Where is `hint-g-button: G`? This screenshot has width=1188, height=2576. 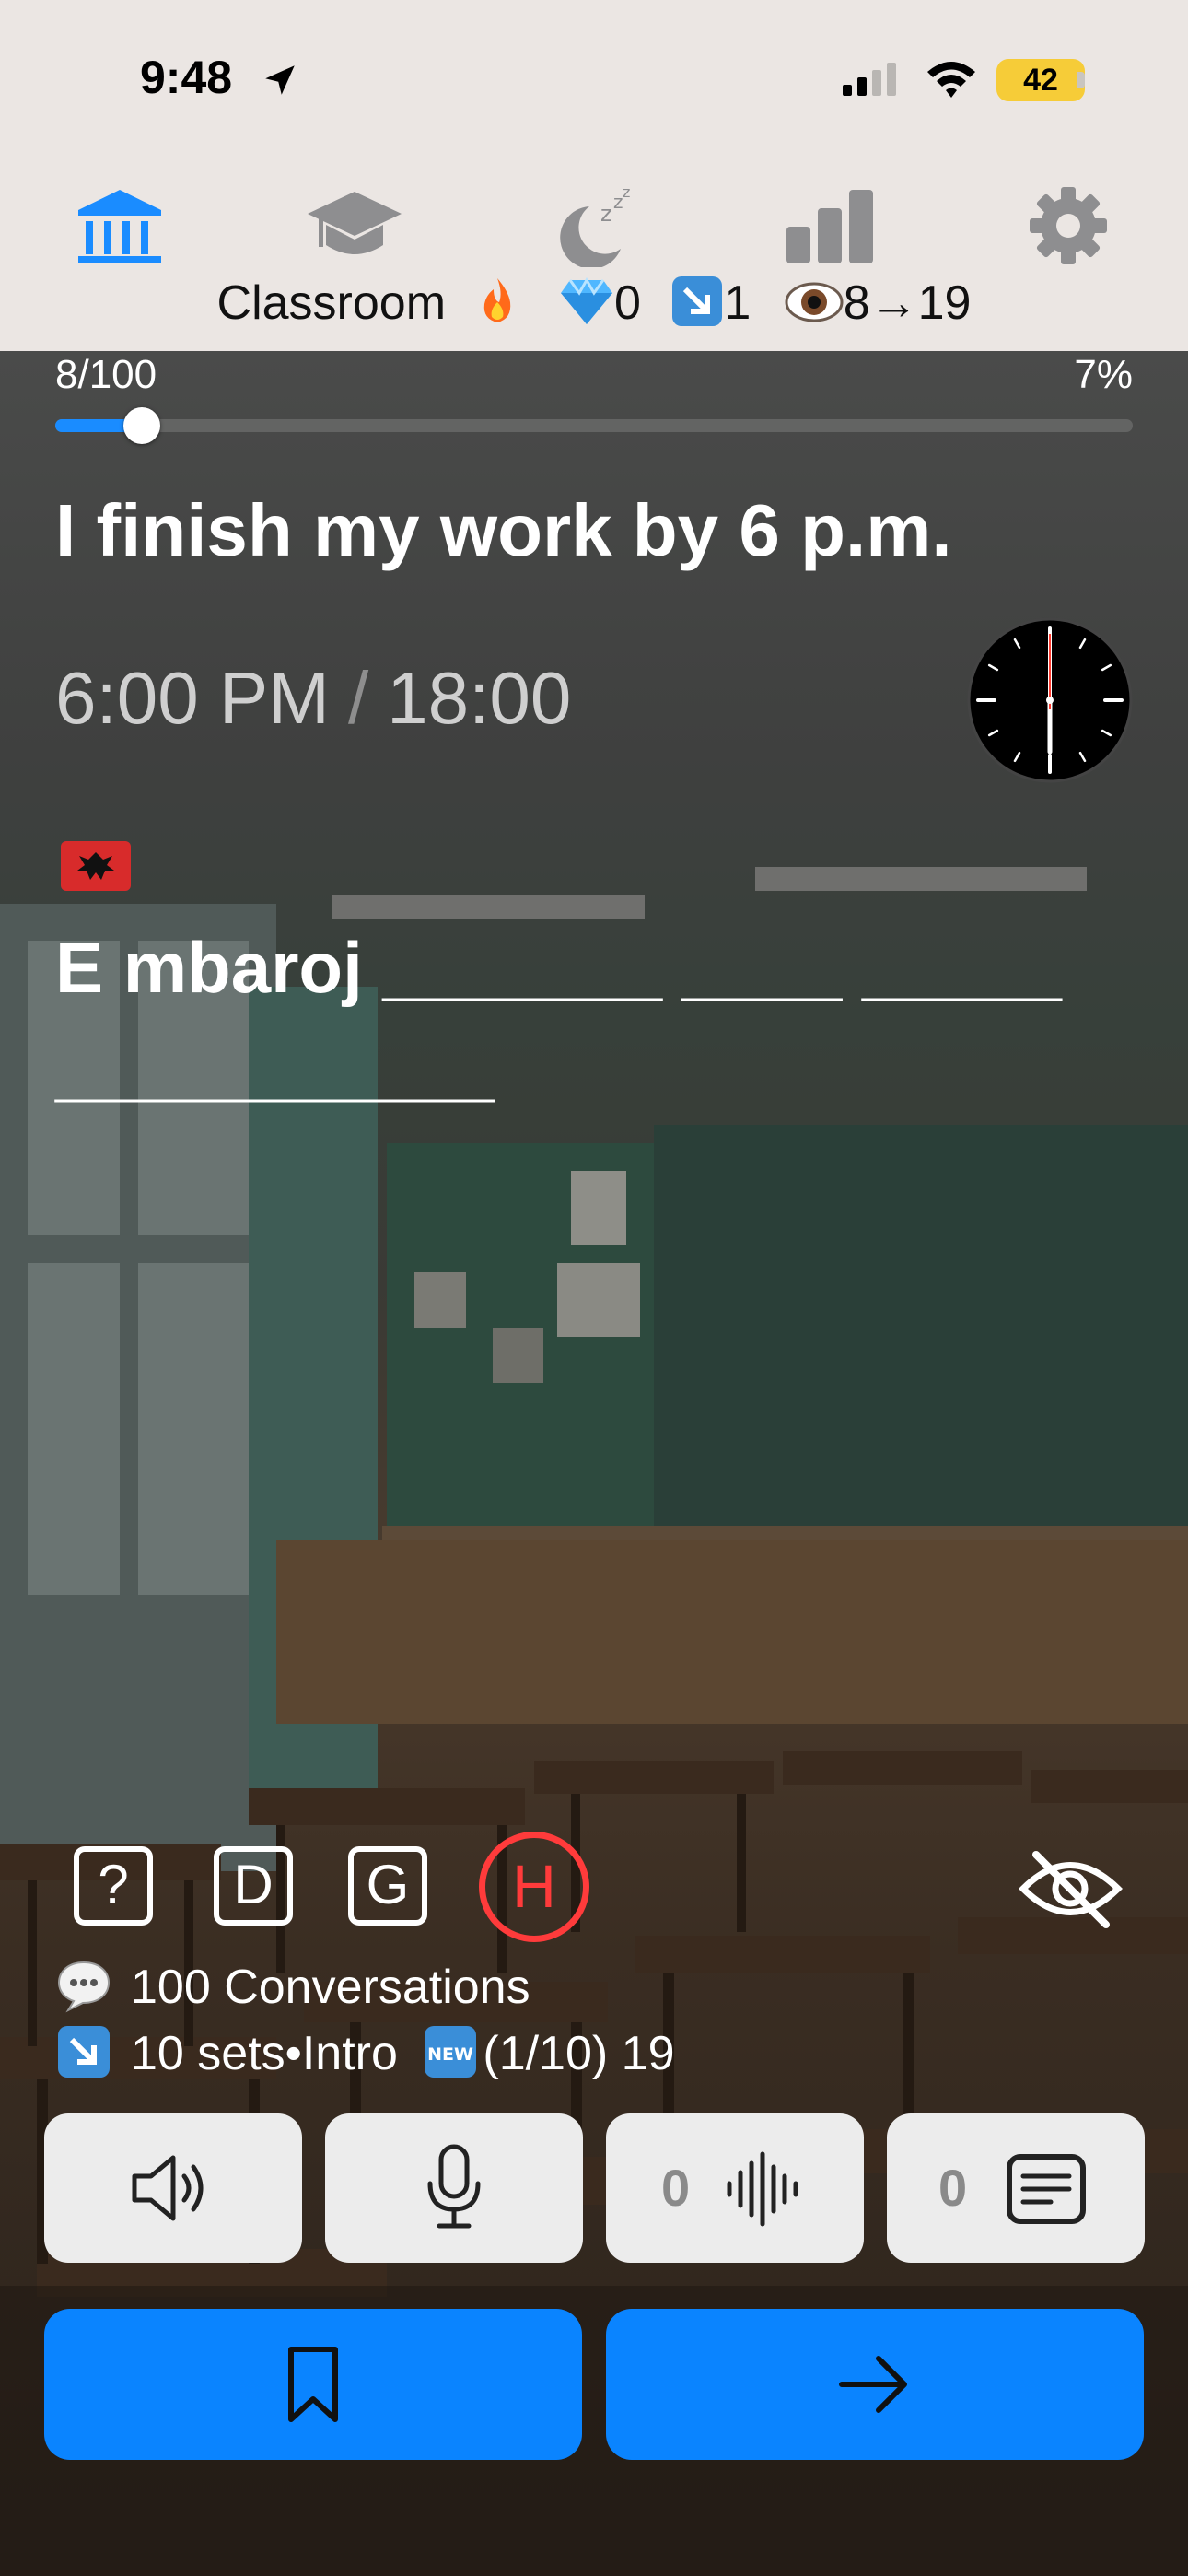 hint-g-button: G is located at coordinates (387, 1886).